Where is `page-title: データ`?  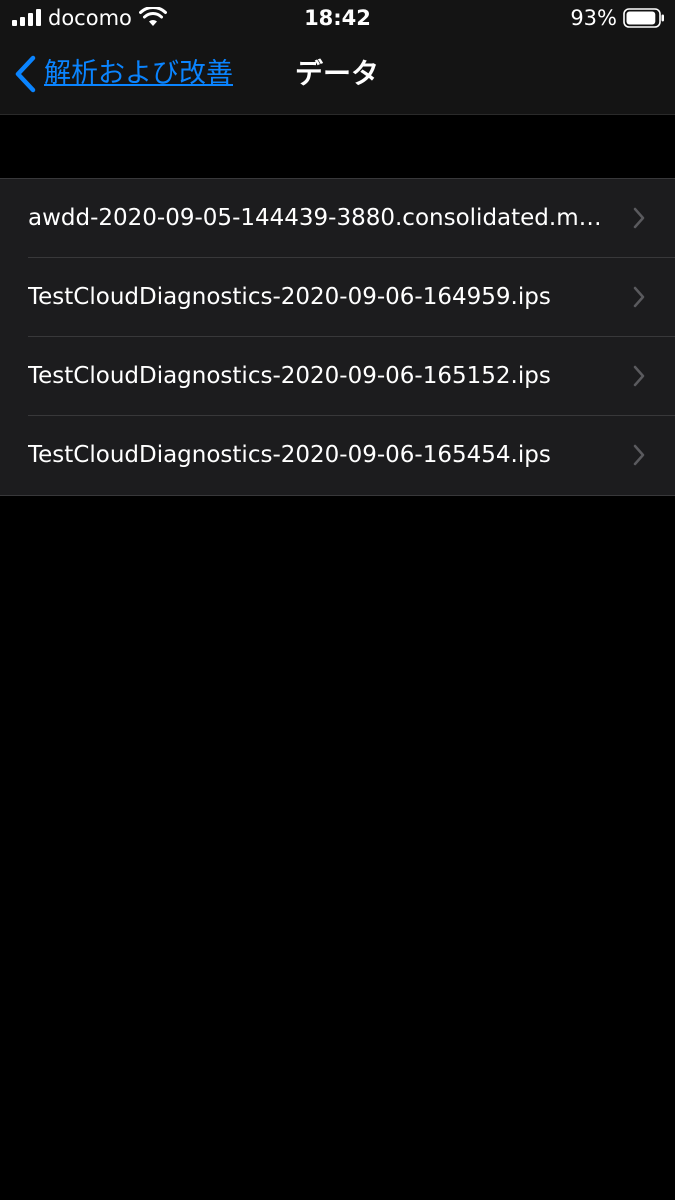
page-title: データ is located at coordinates (337, 73).